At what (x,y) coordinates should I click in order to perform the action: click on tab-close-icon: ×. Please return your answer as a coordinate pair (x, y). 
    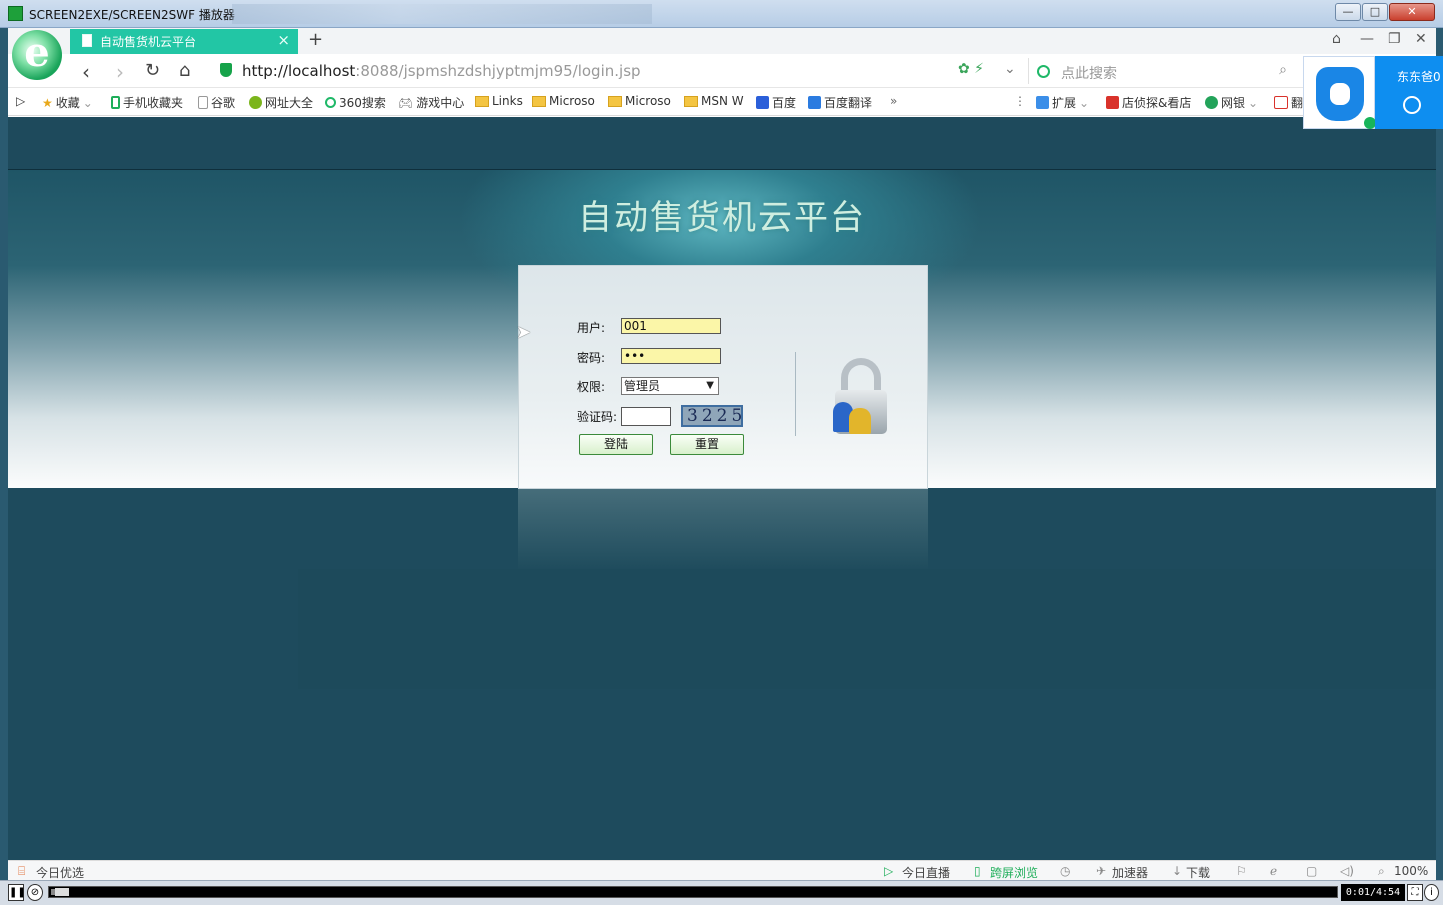
    Looking at the image, I should click on (283, 40).